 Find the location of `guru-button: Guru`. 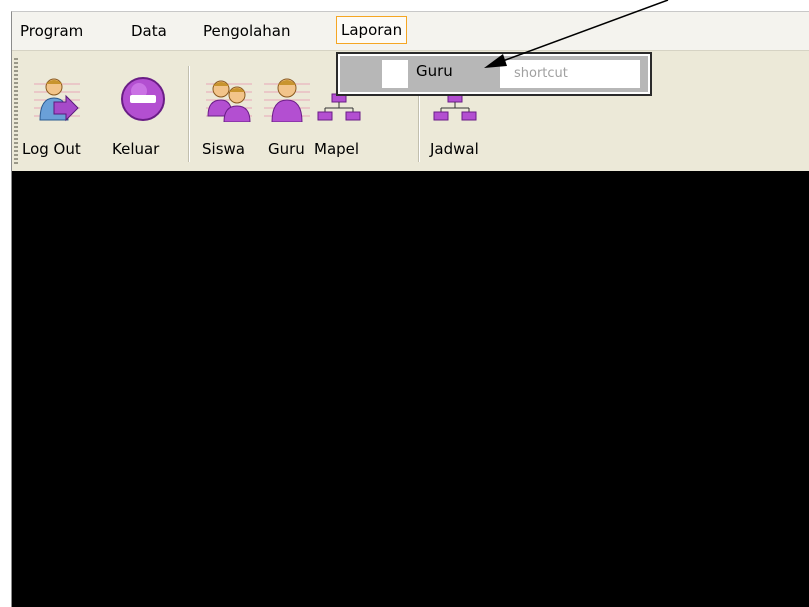

guru-button: Guru is located at coordinates (286, 112).